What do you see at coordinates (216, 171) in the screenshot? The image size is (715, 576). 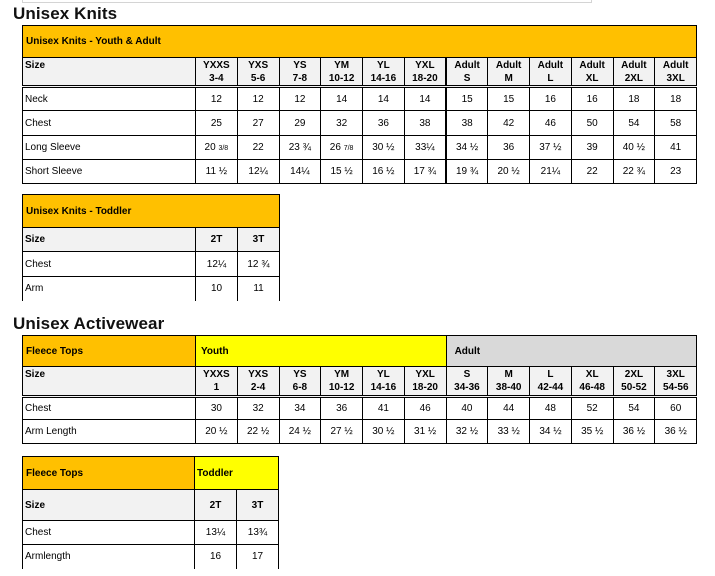 I see `measurement-value: 11 ½` at bounding box center [216, 171].